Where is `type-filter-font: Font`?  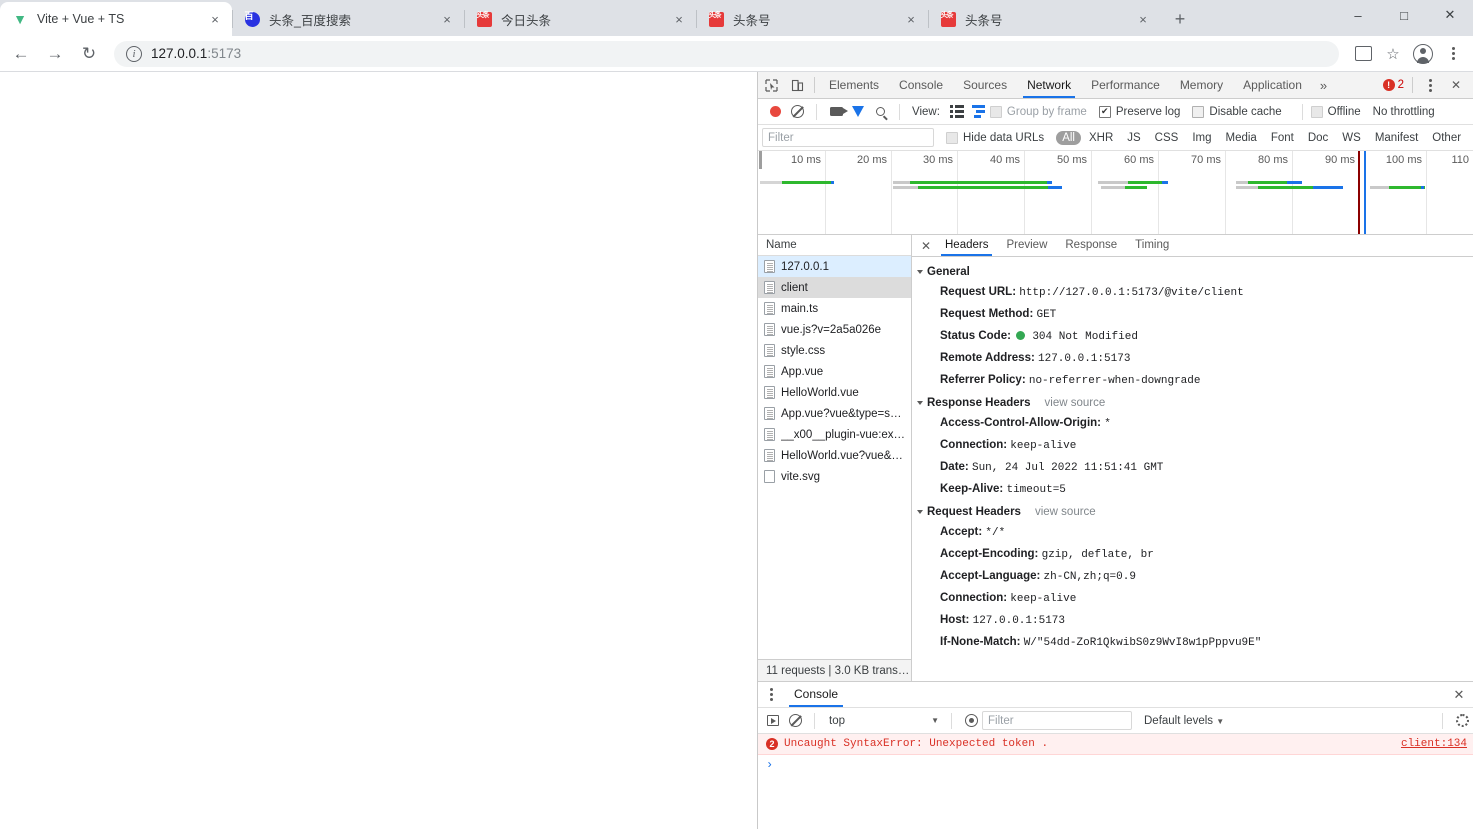
type-filter-font: Font is located at coordinates (1282, 138).